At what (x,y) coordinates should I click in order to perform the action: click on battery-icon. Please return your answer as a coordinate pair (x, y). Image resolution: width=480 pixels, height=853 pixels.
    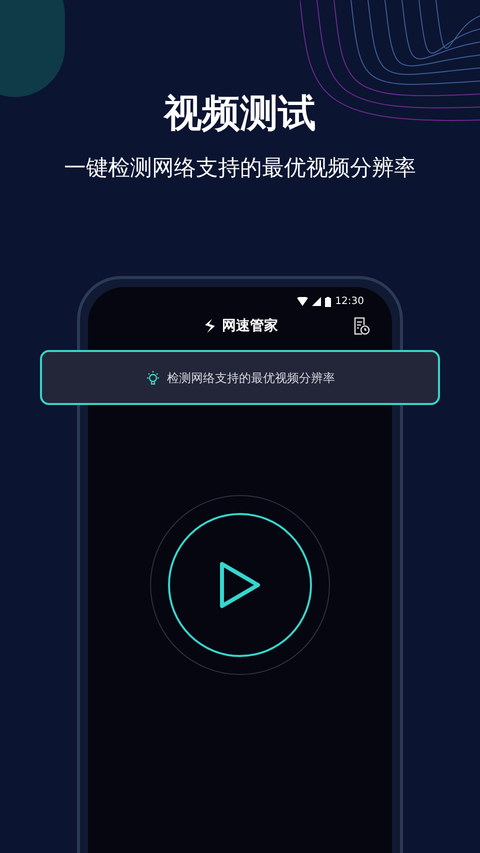
    Looking at the image, I should click on (328, 301).